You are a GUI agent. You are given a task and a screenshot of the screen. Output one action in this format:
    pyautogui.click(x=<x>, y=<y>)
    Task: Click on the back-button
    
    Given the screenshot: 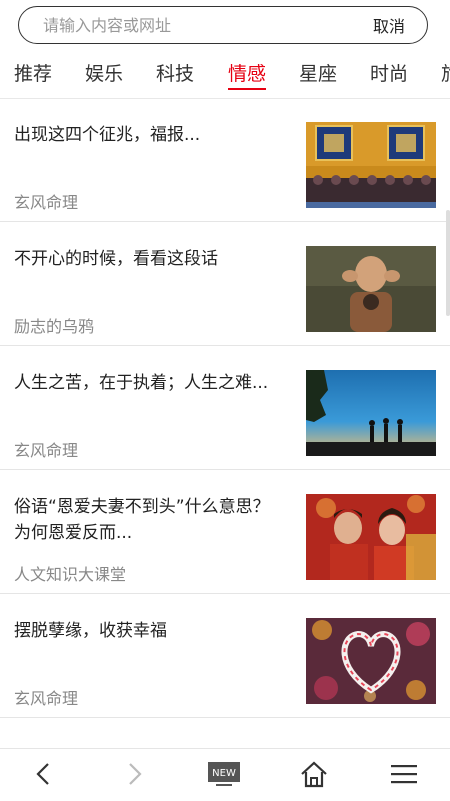 What is the action you would take?
    pyautogui.click(x=44, y=775)
    